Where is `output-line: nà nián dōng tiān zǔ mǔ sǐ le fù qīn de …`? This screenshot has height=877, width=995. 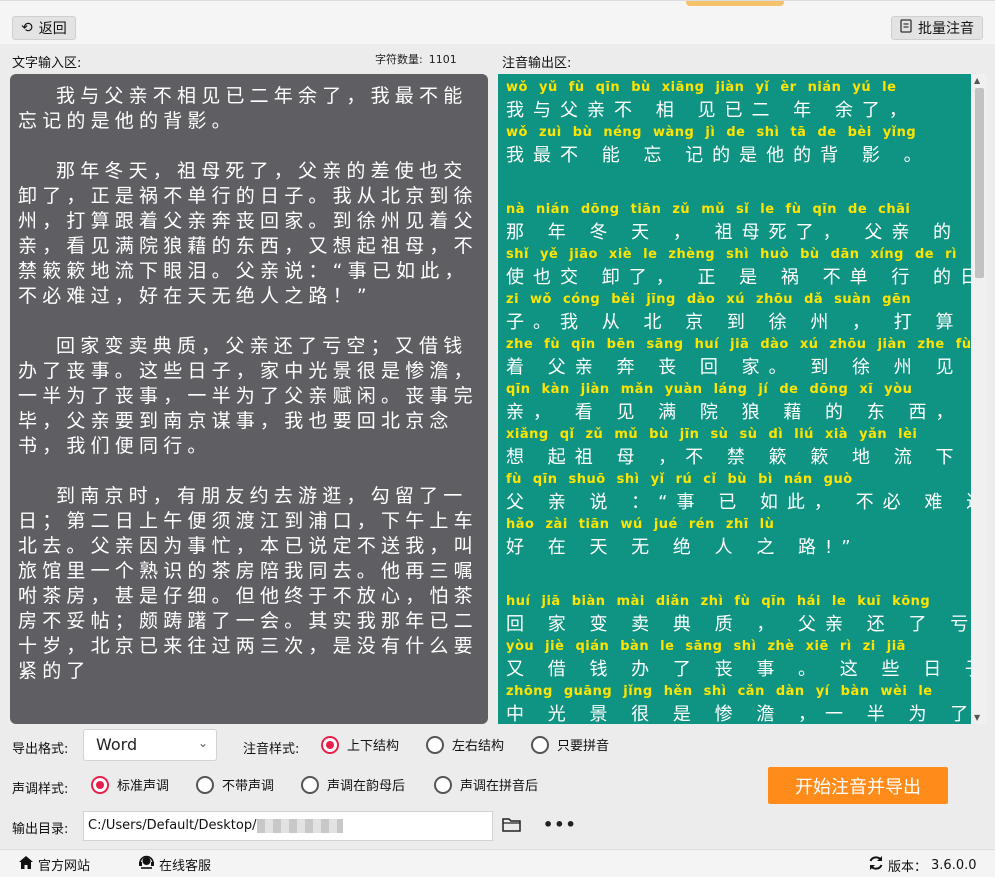
output-line: nà nián dōng tiān zǔ mǔ sǐ le fù qīn de … is located at coordinates (738, 222).